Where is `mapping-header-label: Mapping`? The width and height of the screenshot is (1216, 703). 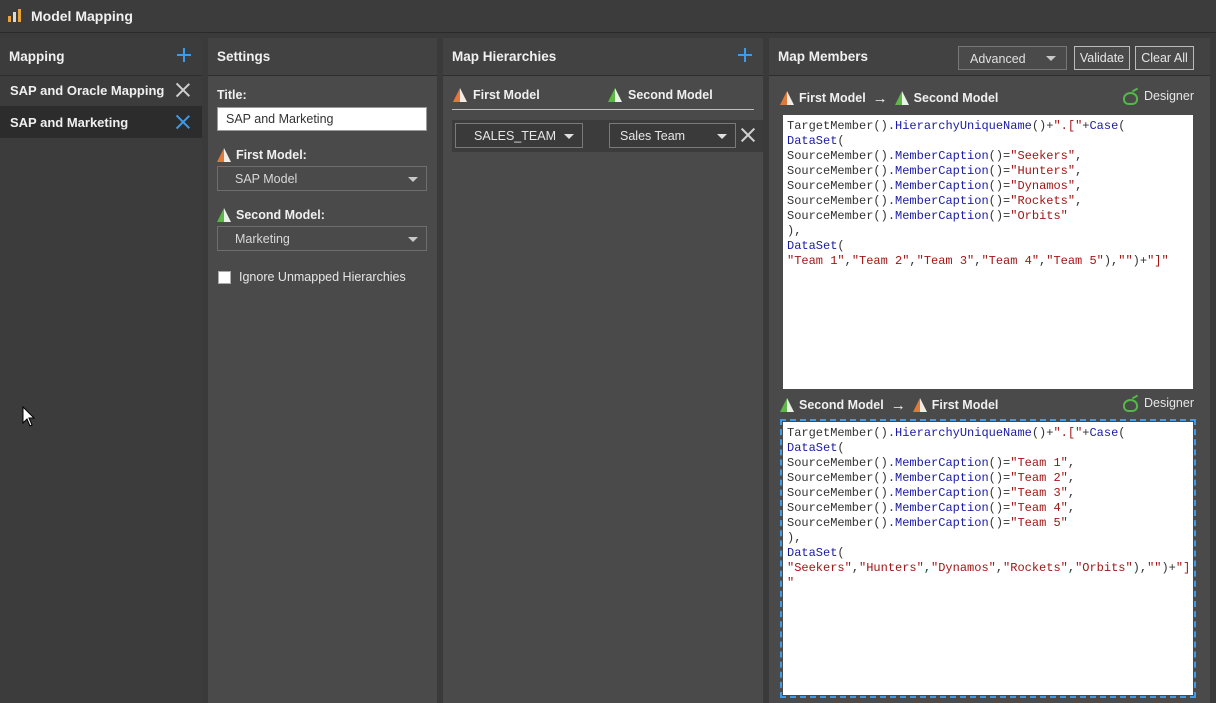
mapping-header-label: Mapping is located at coordinates (37, 56).